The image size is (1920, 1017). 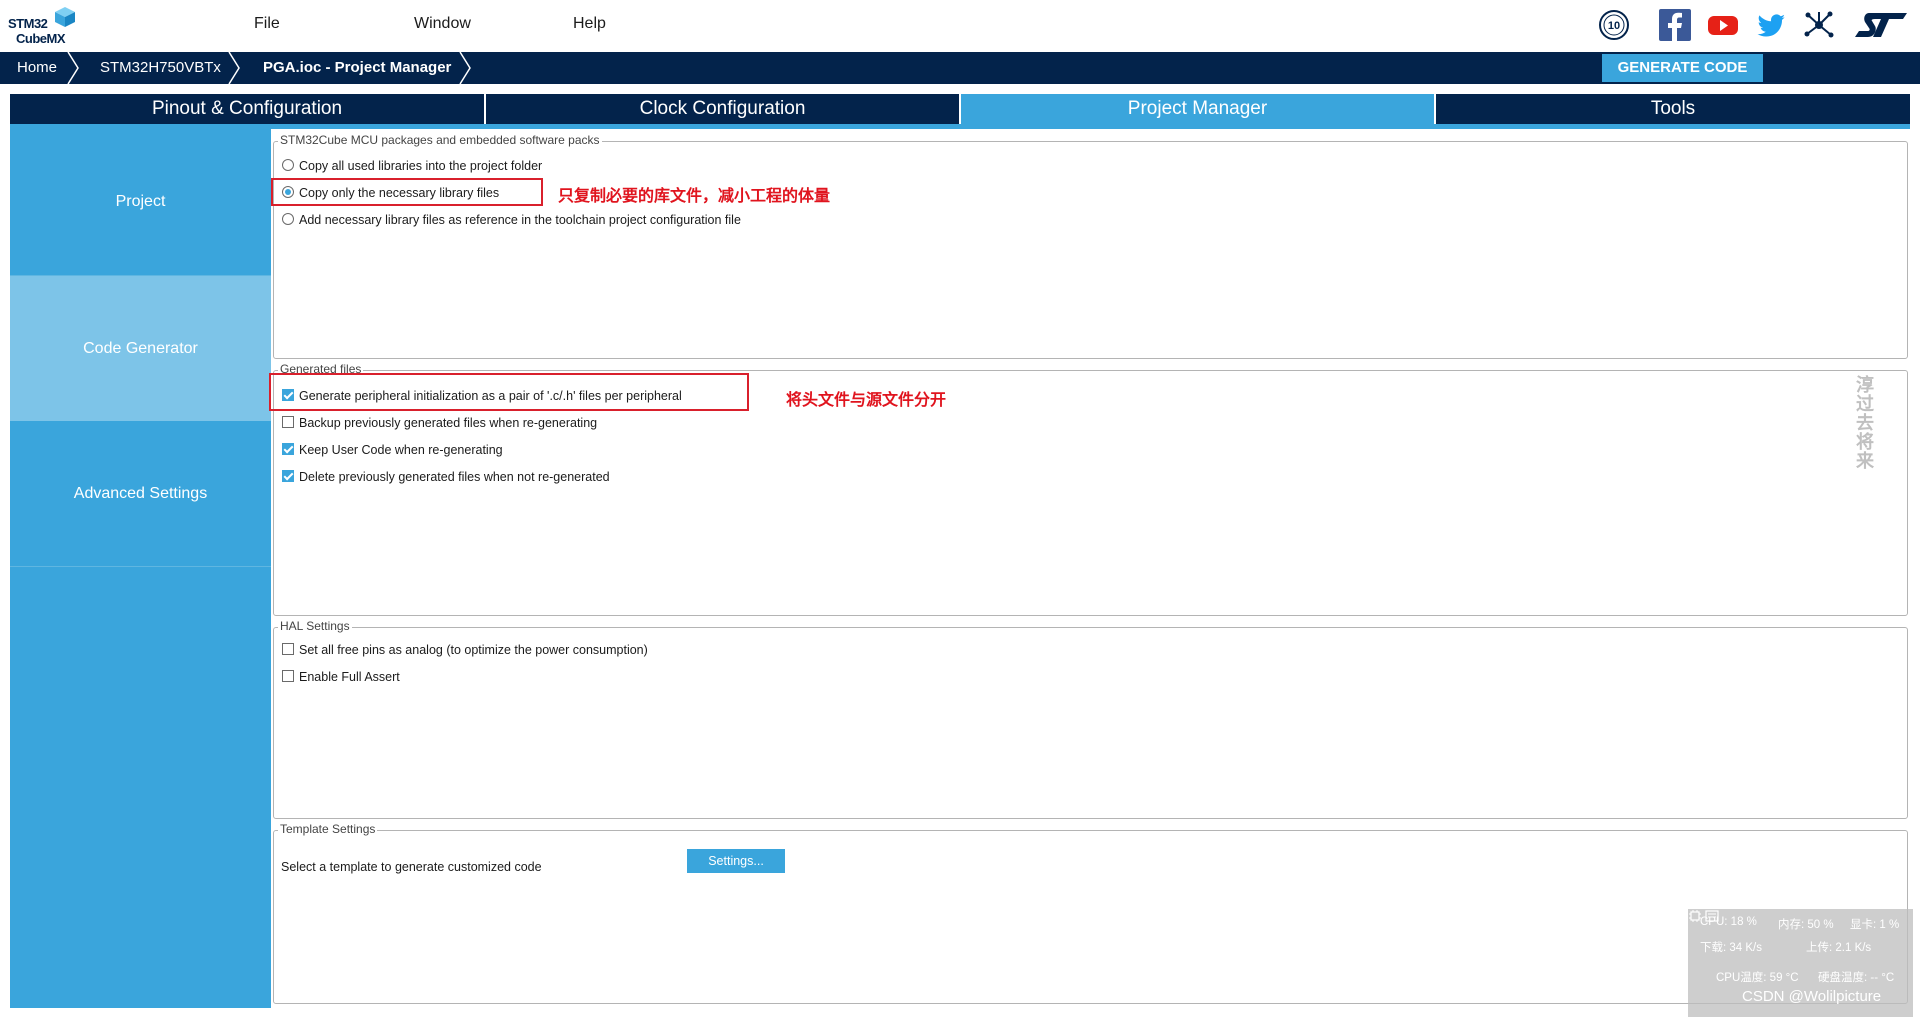 I want to click on menu-file: File, so click(x=267, y=24).